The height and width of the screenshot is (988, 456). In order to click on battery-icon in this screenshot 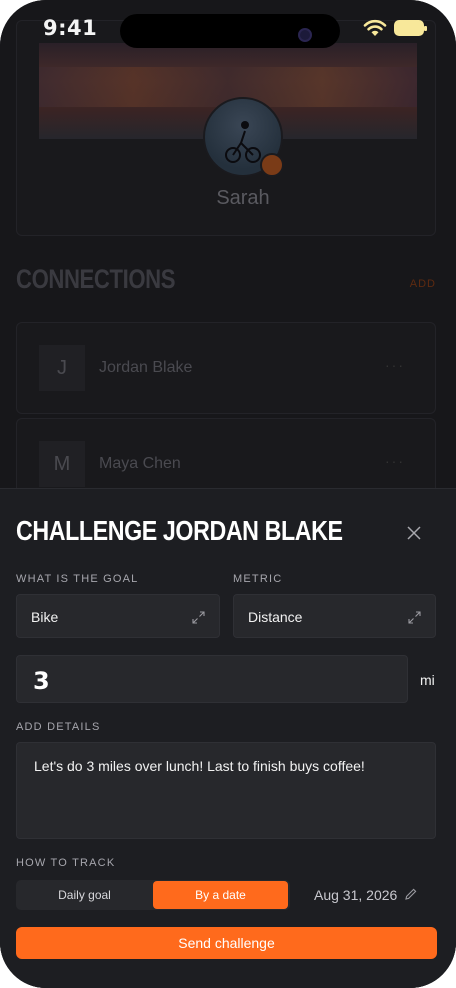, I will do `click(410, 28)`.